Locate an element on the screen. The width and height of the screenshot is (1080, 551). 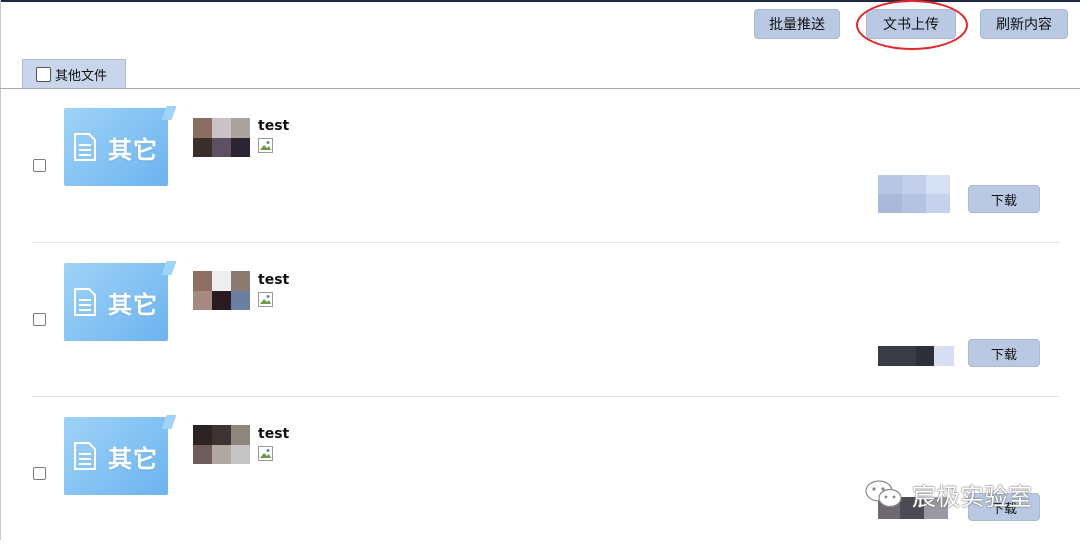
wechat-icon is located at coordinates (883, 494).